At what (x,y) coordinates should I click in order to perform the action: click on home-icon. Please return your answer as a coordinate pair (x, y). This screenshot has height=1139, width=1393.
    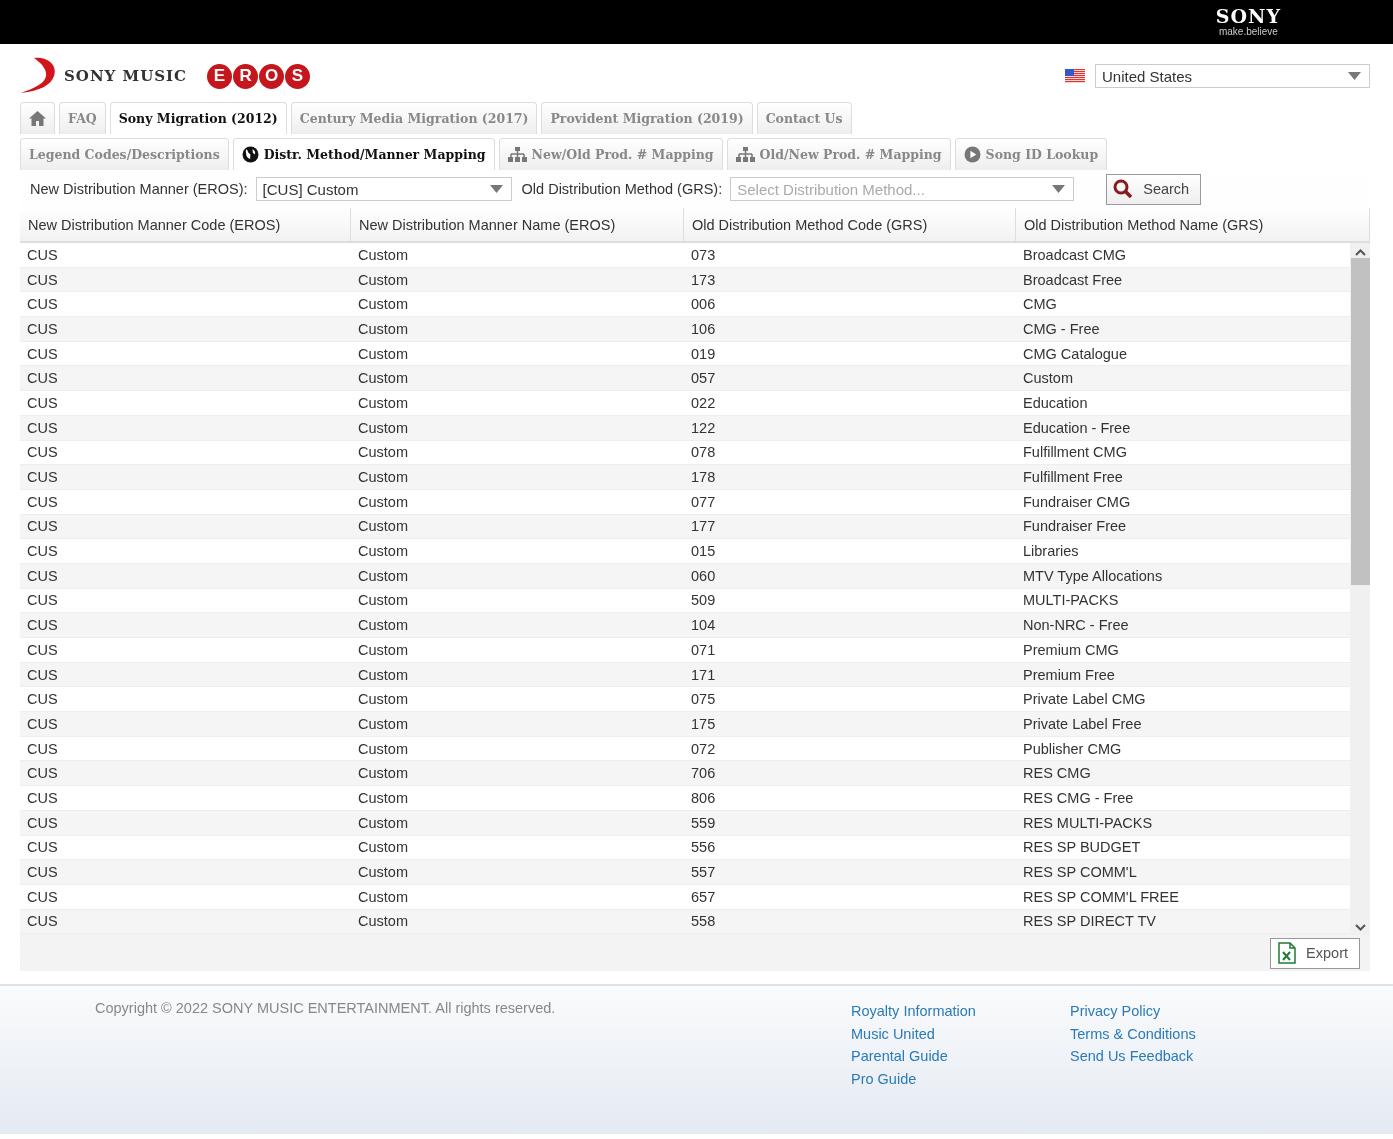
    Looking at the image, I should click on (37, 118).